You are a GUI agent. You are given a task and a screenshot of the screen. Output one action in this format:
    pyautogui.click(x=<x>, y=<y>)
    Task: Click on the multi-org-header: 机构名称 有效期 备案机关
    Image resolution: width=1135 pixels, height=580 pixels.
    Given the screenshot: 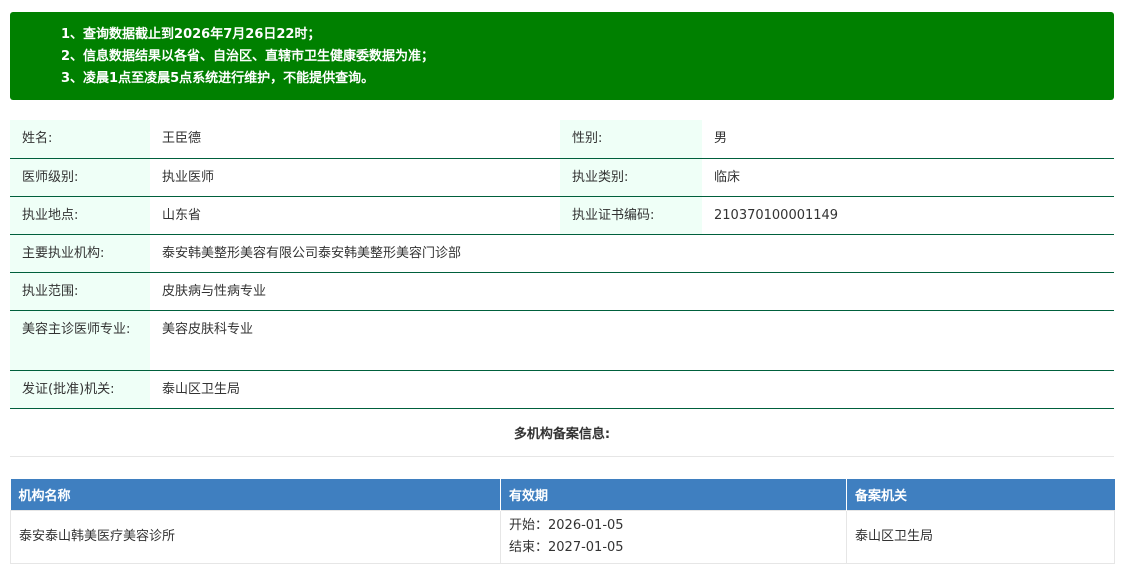 What is the action you would take?
    pyautogui.click(x=562, y=495)
    